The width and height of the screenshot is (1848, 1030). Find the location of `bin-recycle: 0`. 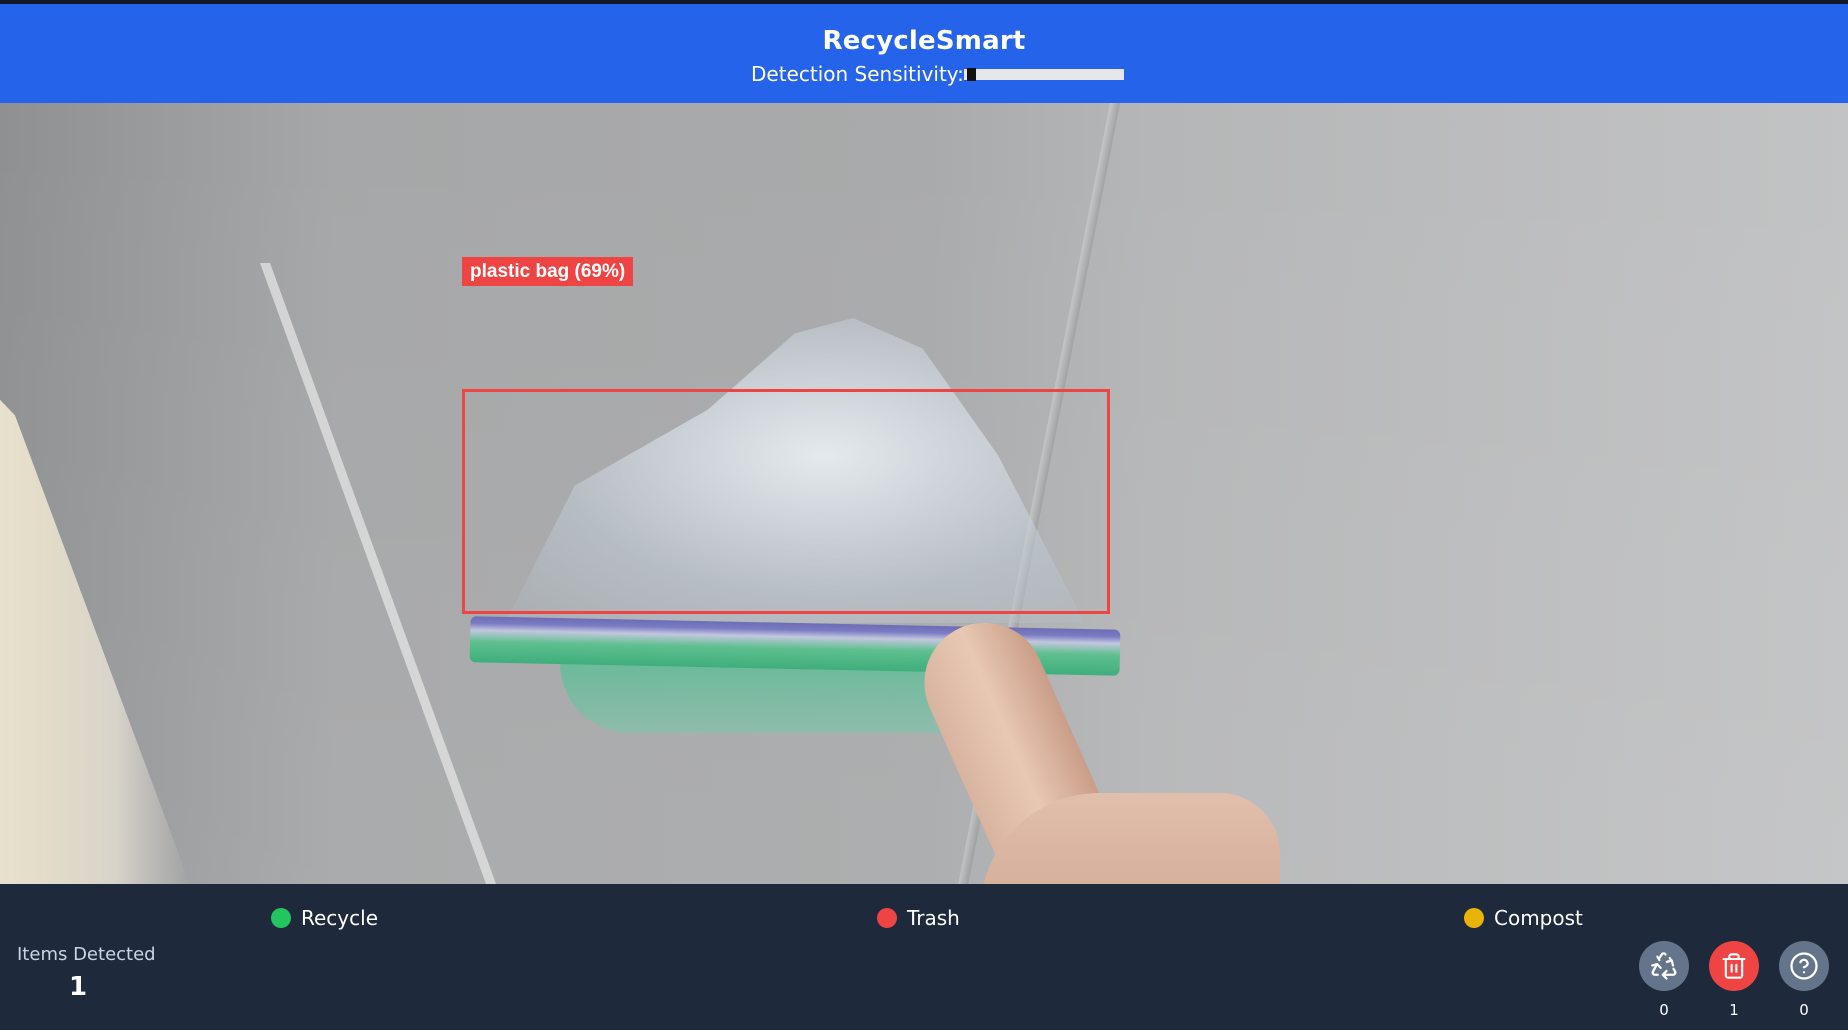

bin-recycle: 0 is located at coordinates (1664, 980).